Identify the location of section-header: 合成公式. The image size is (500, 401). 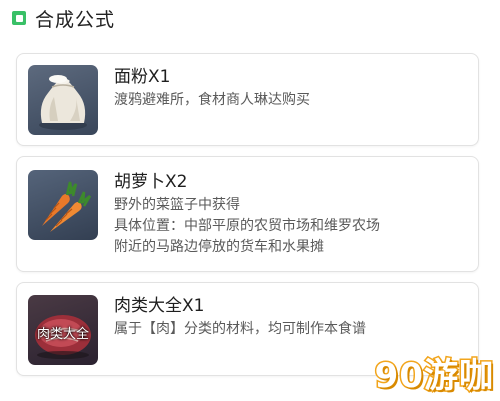
(63, 18).